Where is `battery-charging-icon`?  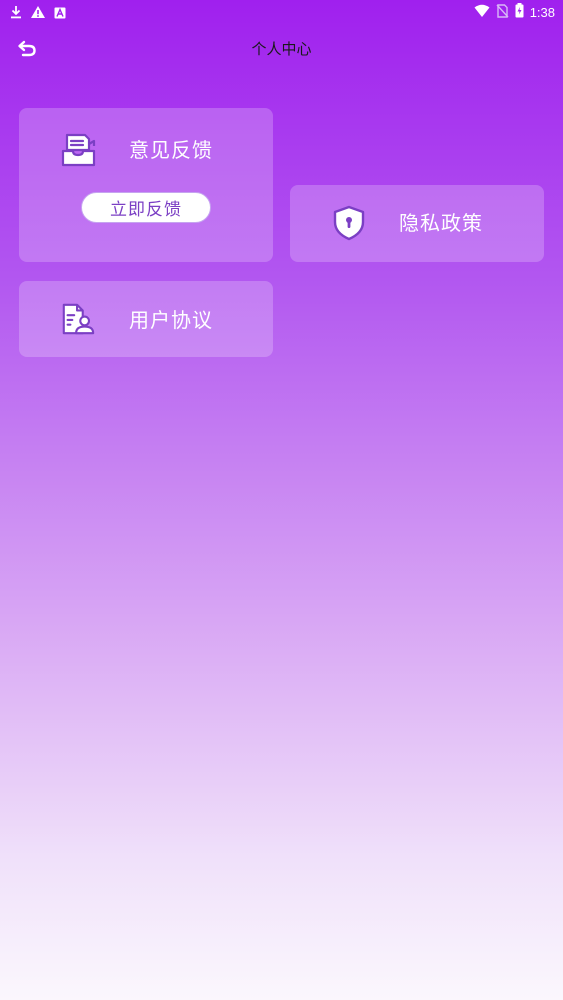 battery-charging-icon is located at coordinates (519, 12).